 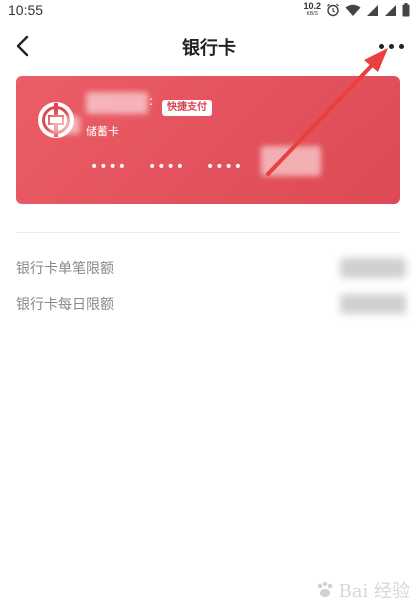 I want to click on more-options-button, so click(x=391, y=46).